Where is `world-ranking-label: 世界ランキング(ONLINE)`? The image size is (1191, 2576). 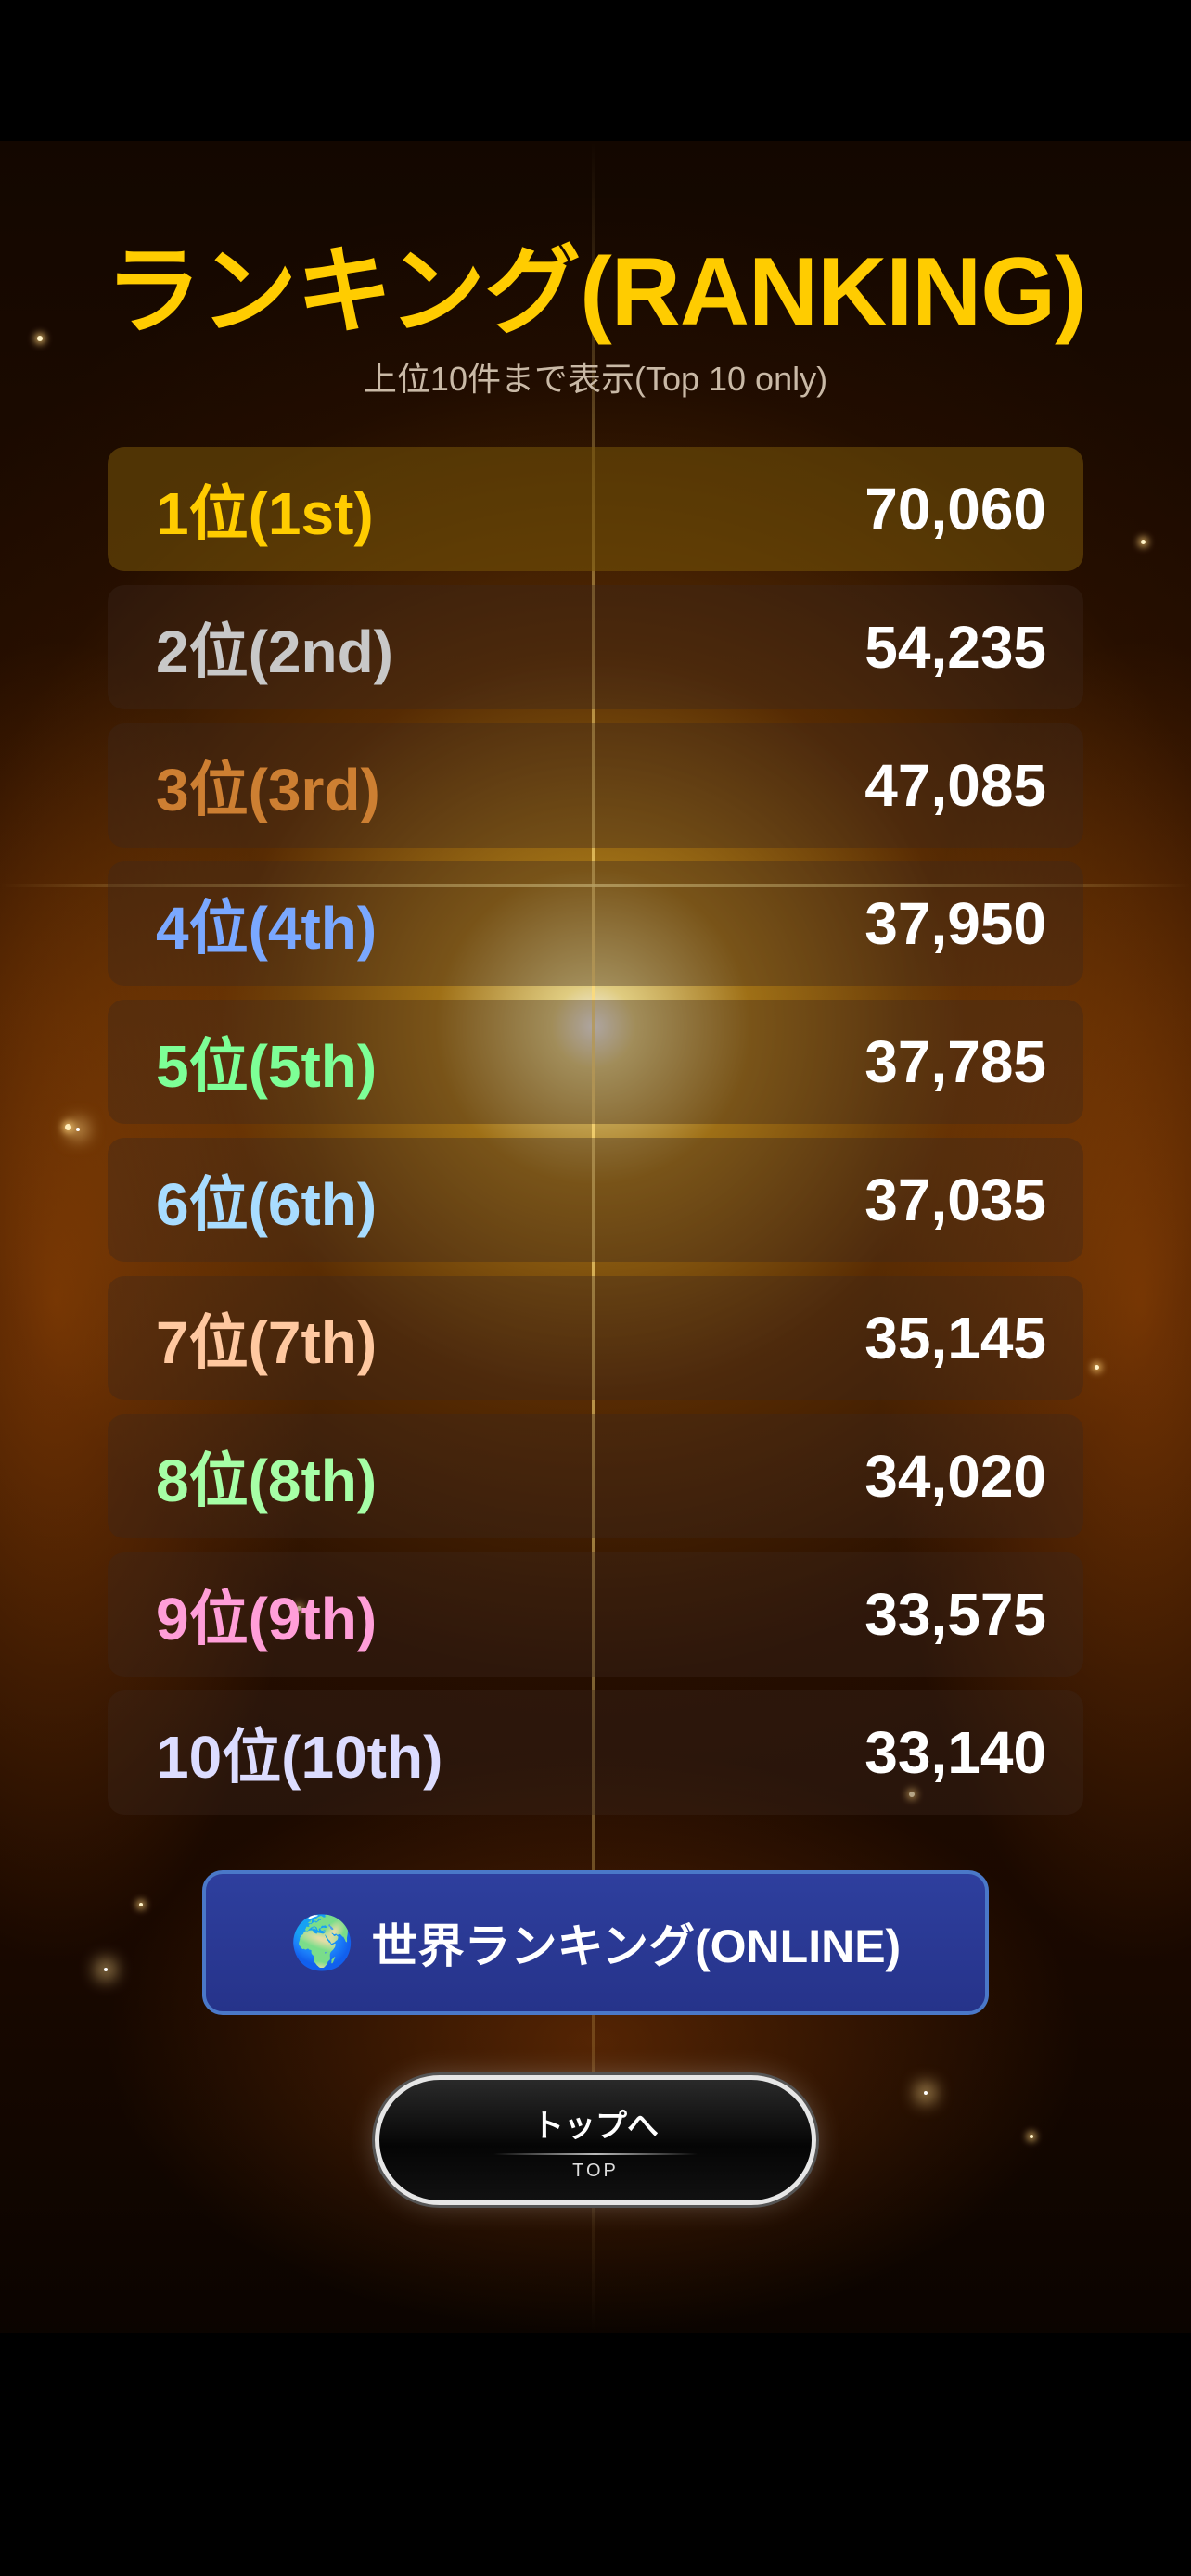
world-ranking-label: 世界ランキング(ONLINE) is located at coordinates (636, 1946).